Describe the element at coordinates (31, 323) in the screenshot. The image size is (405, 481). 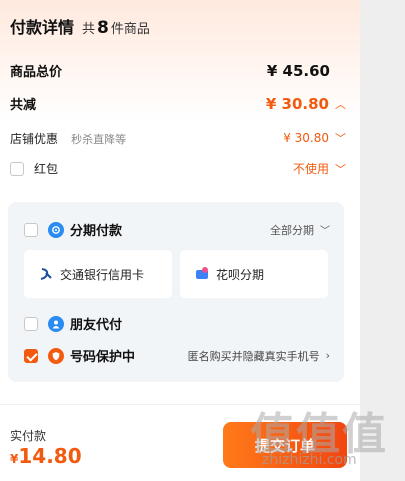
I see `friend-pay-checkbox` at that location.